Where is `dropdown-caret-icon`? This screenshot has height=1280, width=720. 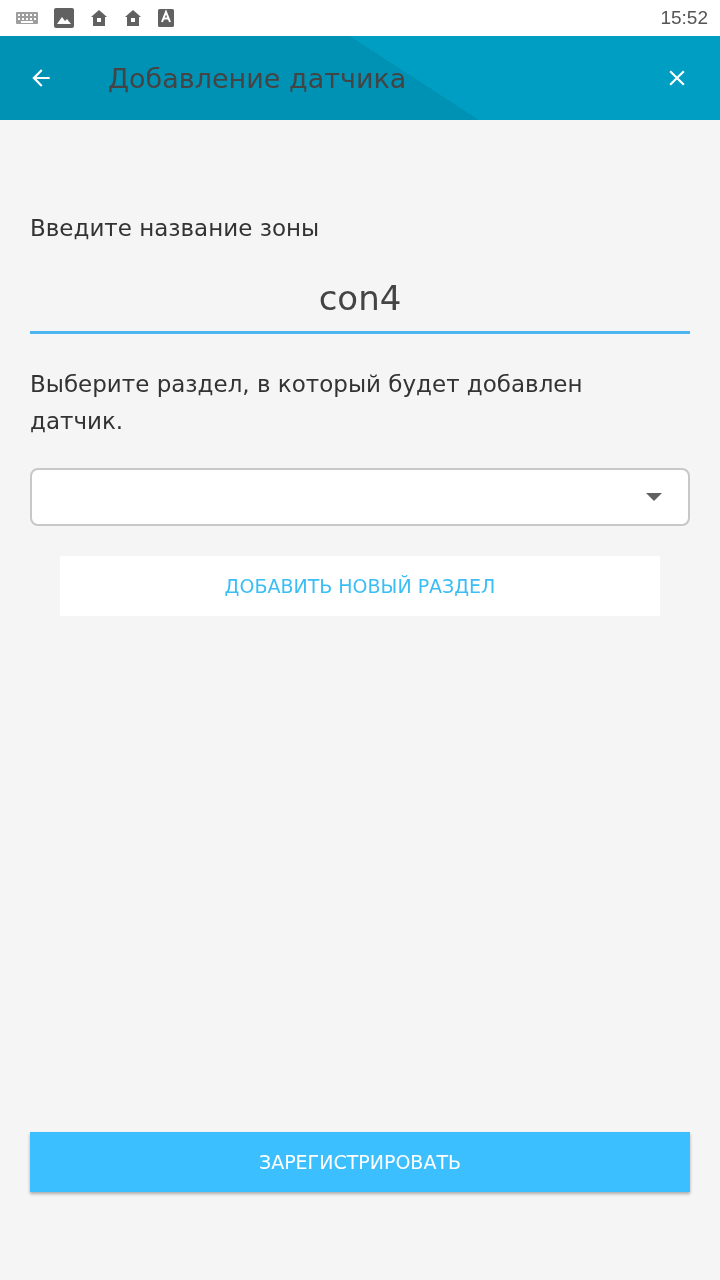 dropdown-caret-icon is located at coordinates (654, 497).